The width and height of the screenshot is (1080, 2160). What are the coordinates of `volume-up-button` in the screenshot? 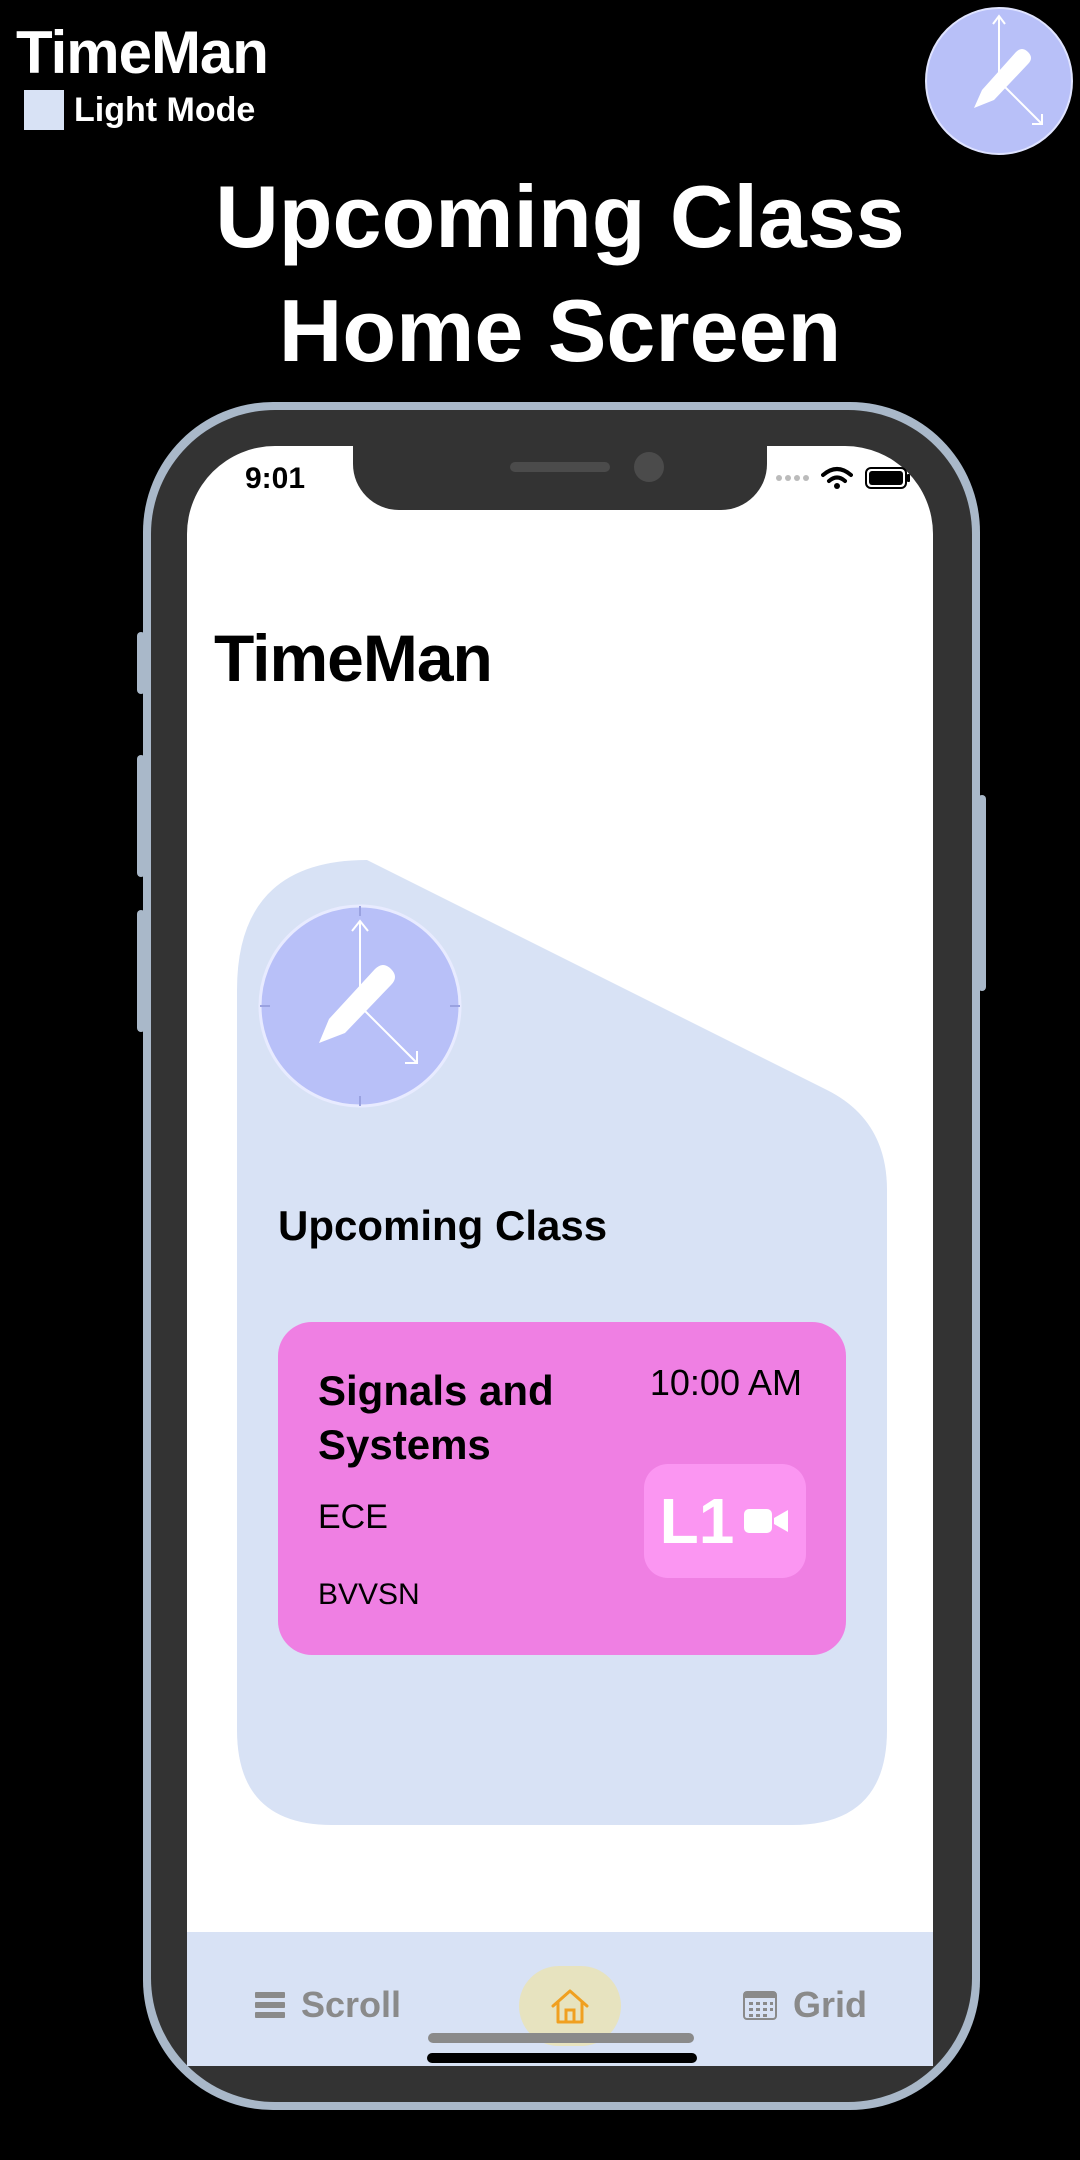 It's located at (141, 816).